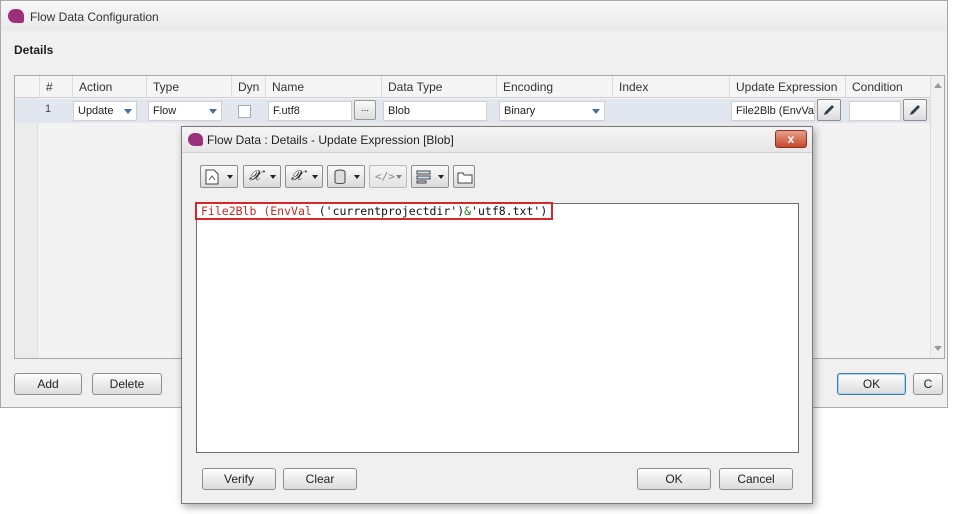  Describe the element at coordinates (435, 111) in the screenshot. I see `data-type-field: Blob` at that location.